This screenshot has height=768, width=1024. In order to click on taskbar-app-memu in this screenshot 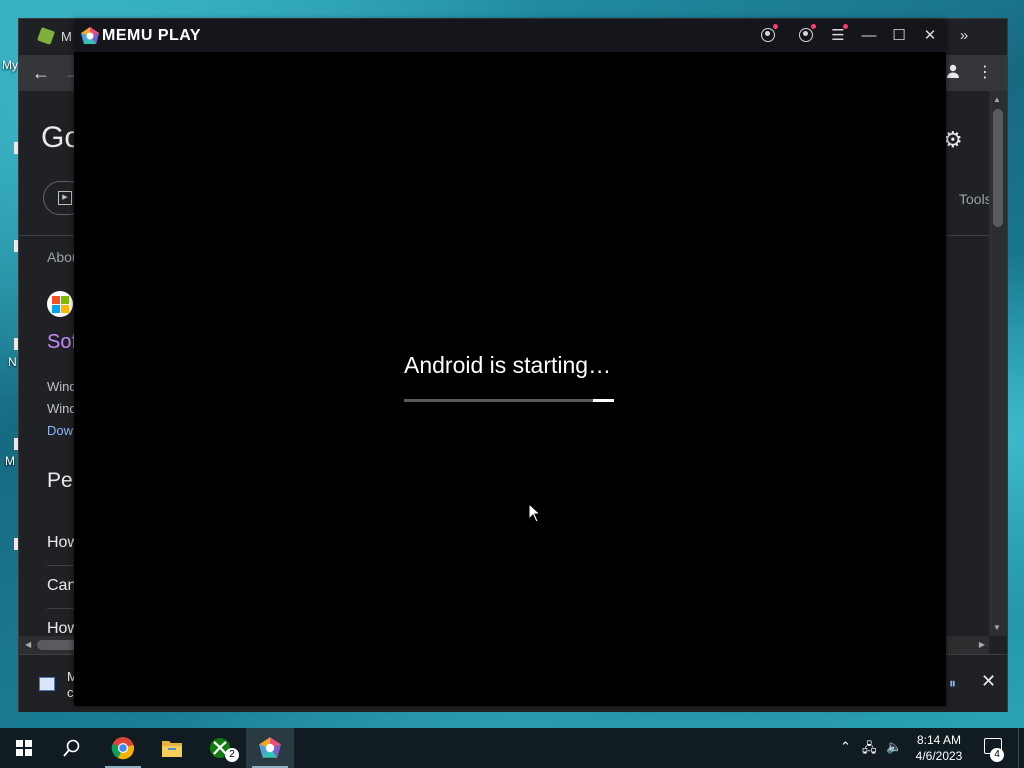, I will do `click(270, 748)`.